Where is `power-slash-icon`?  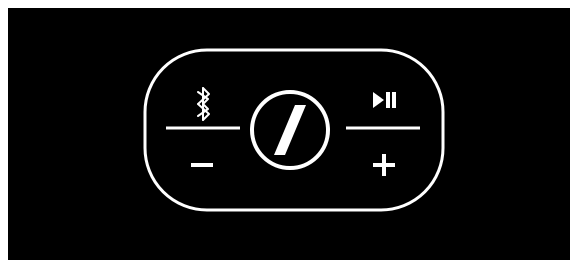 power-slash-icon is located at coordinates (290, 130).